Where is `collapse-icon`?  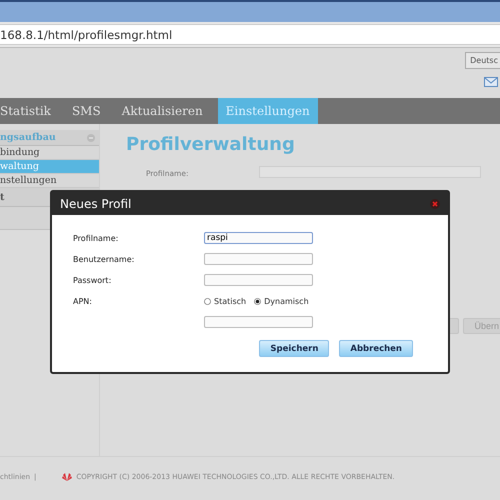 collapse-icon is located at coordinates (91, 138).